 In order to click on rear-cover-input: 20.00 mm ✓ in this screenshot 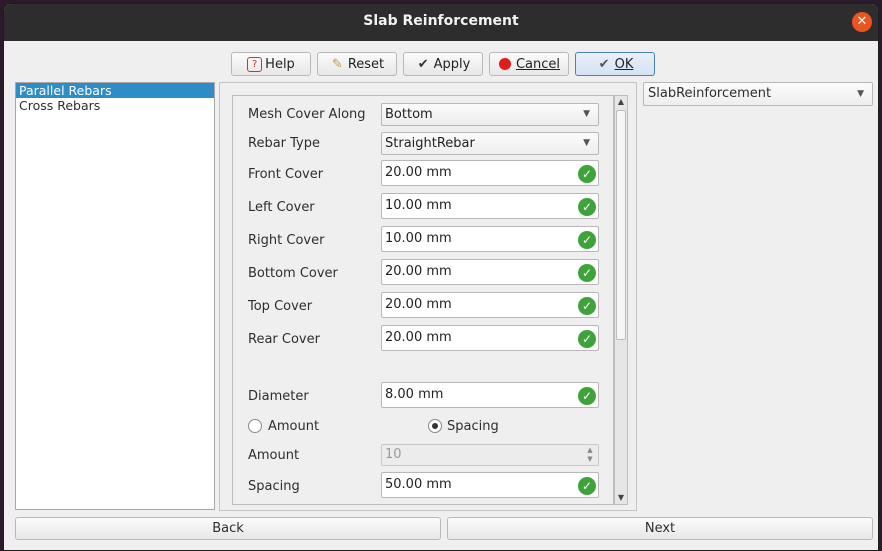, I will do `click(490, 338)`.